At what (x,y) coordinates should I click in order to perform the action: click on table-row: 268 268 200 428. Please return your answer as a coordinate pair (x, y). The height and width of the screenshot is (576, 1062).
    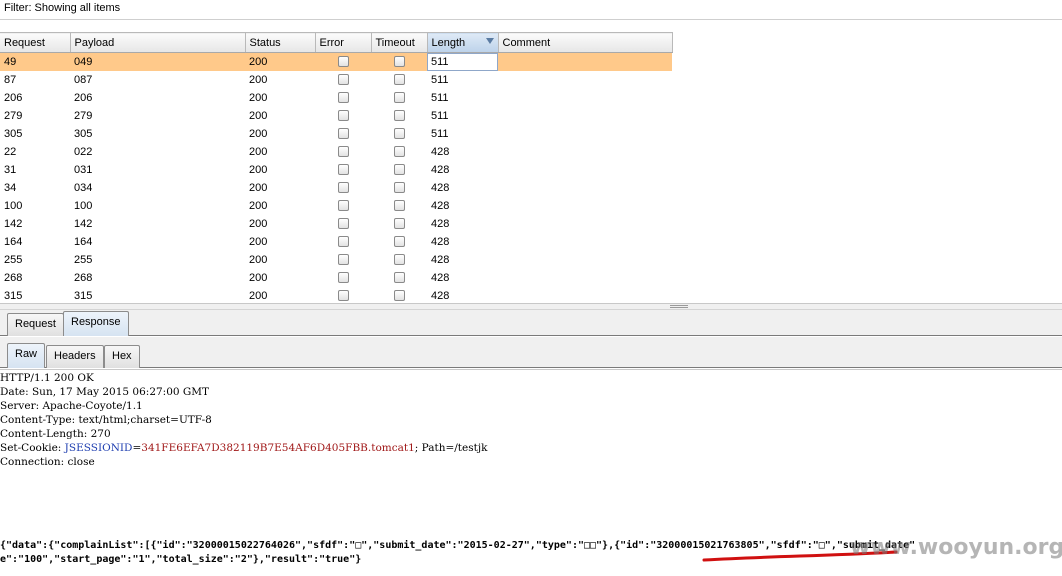
    Looking at the image, I should click on (336, 278).